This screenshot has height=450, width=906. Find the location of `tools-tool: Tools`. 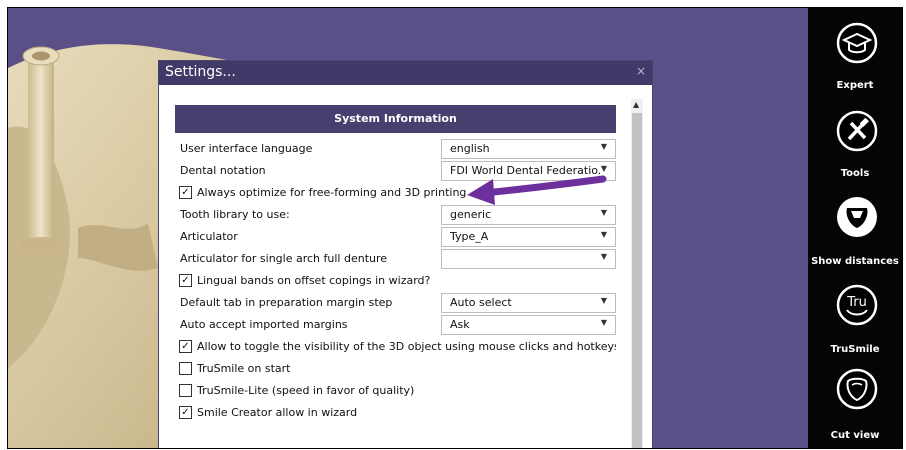

tools-tool: Tools is located at coordinates (855, 144).